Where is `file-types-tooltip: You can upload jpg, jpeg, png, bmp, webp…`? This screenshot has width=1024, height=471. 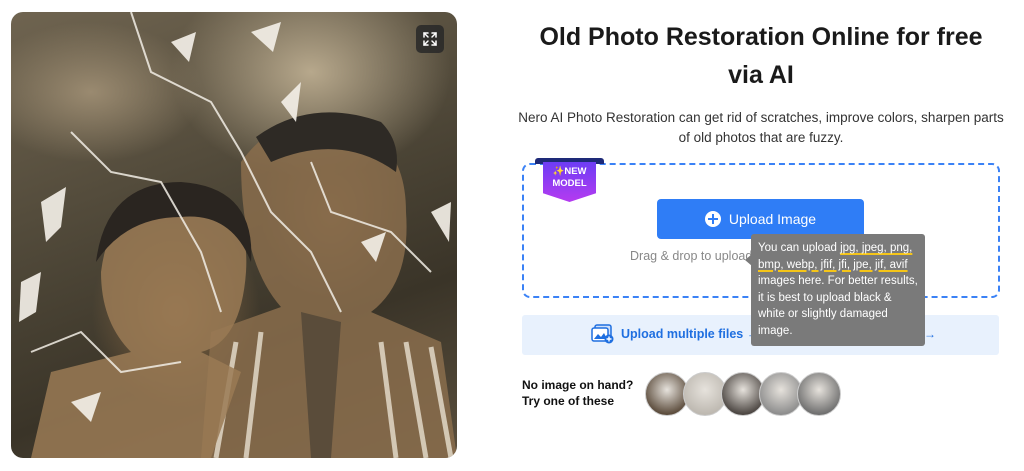 file-types-tooltip: You can upload jpg, jpeg, png, bmp, webp… is located at coordinates (838, 290).